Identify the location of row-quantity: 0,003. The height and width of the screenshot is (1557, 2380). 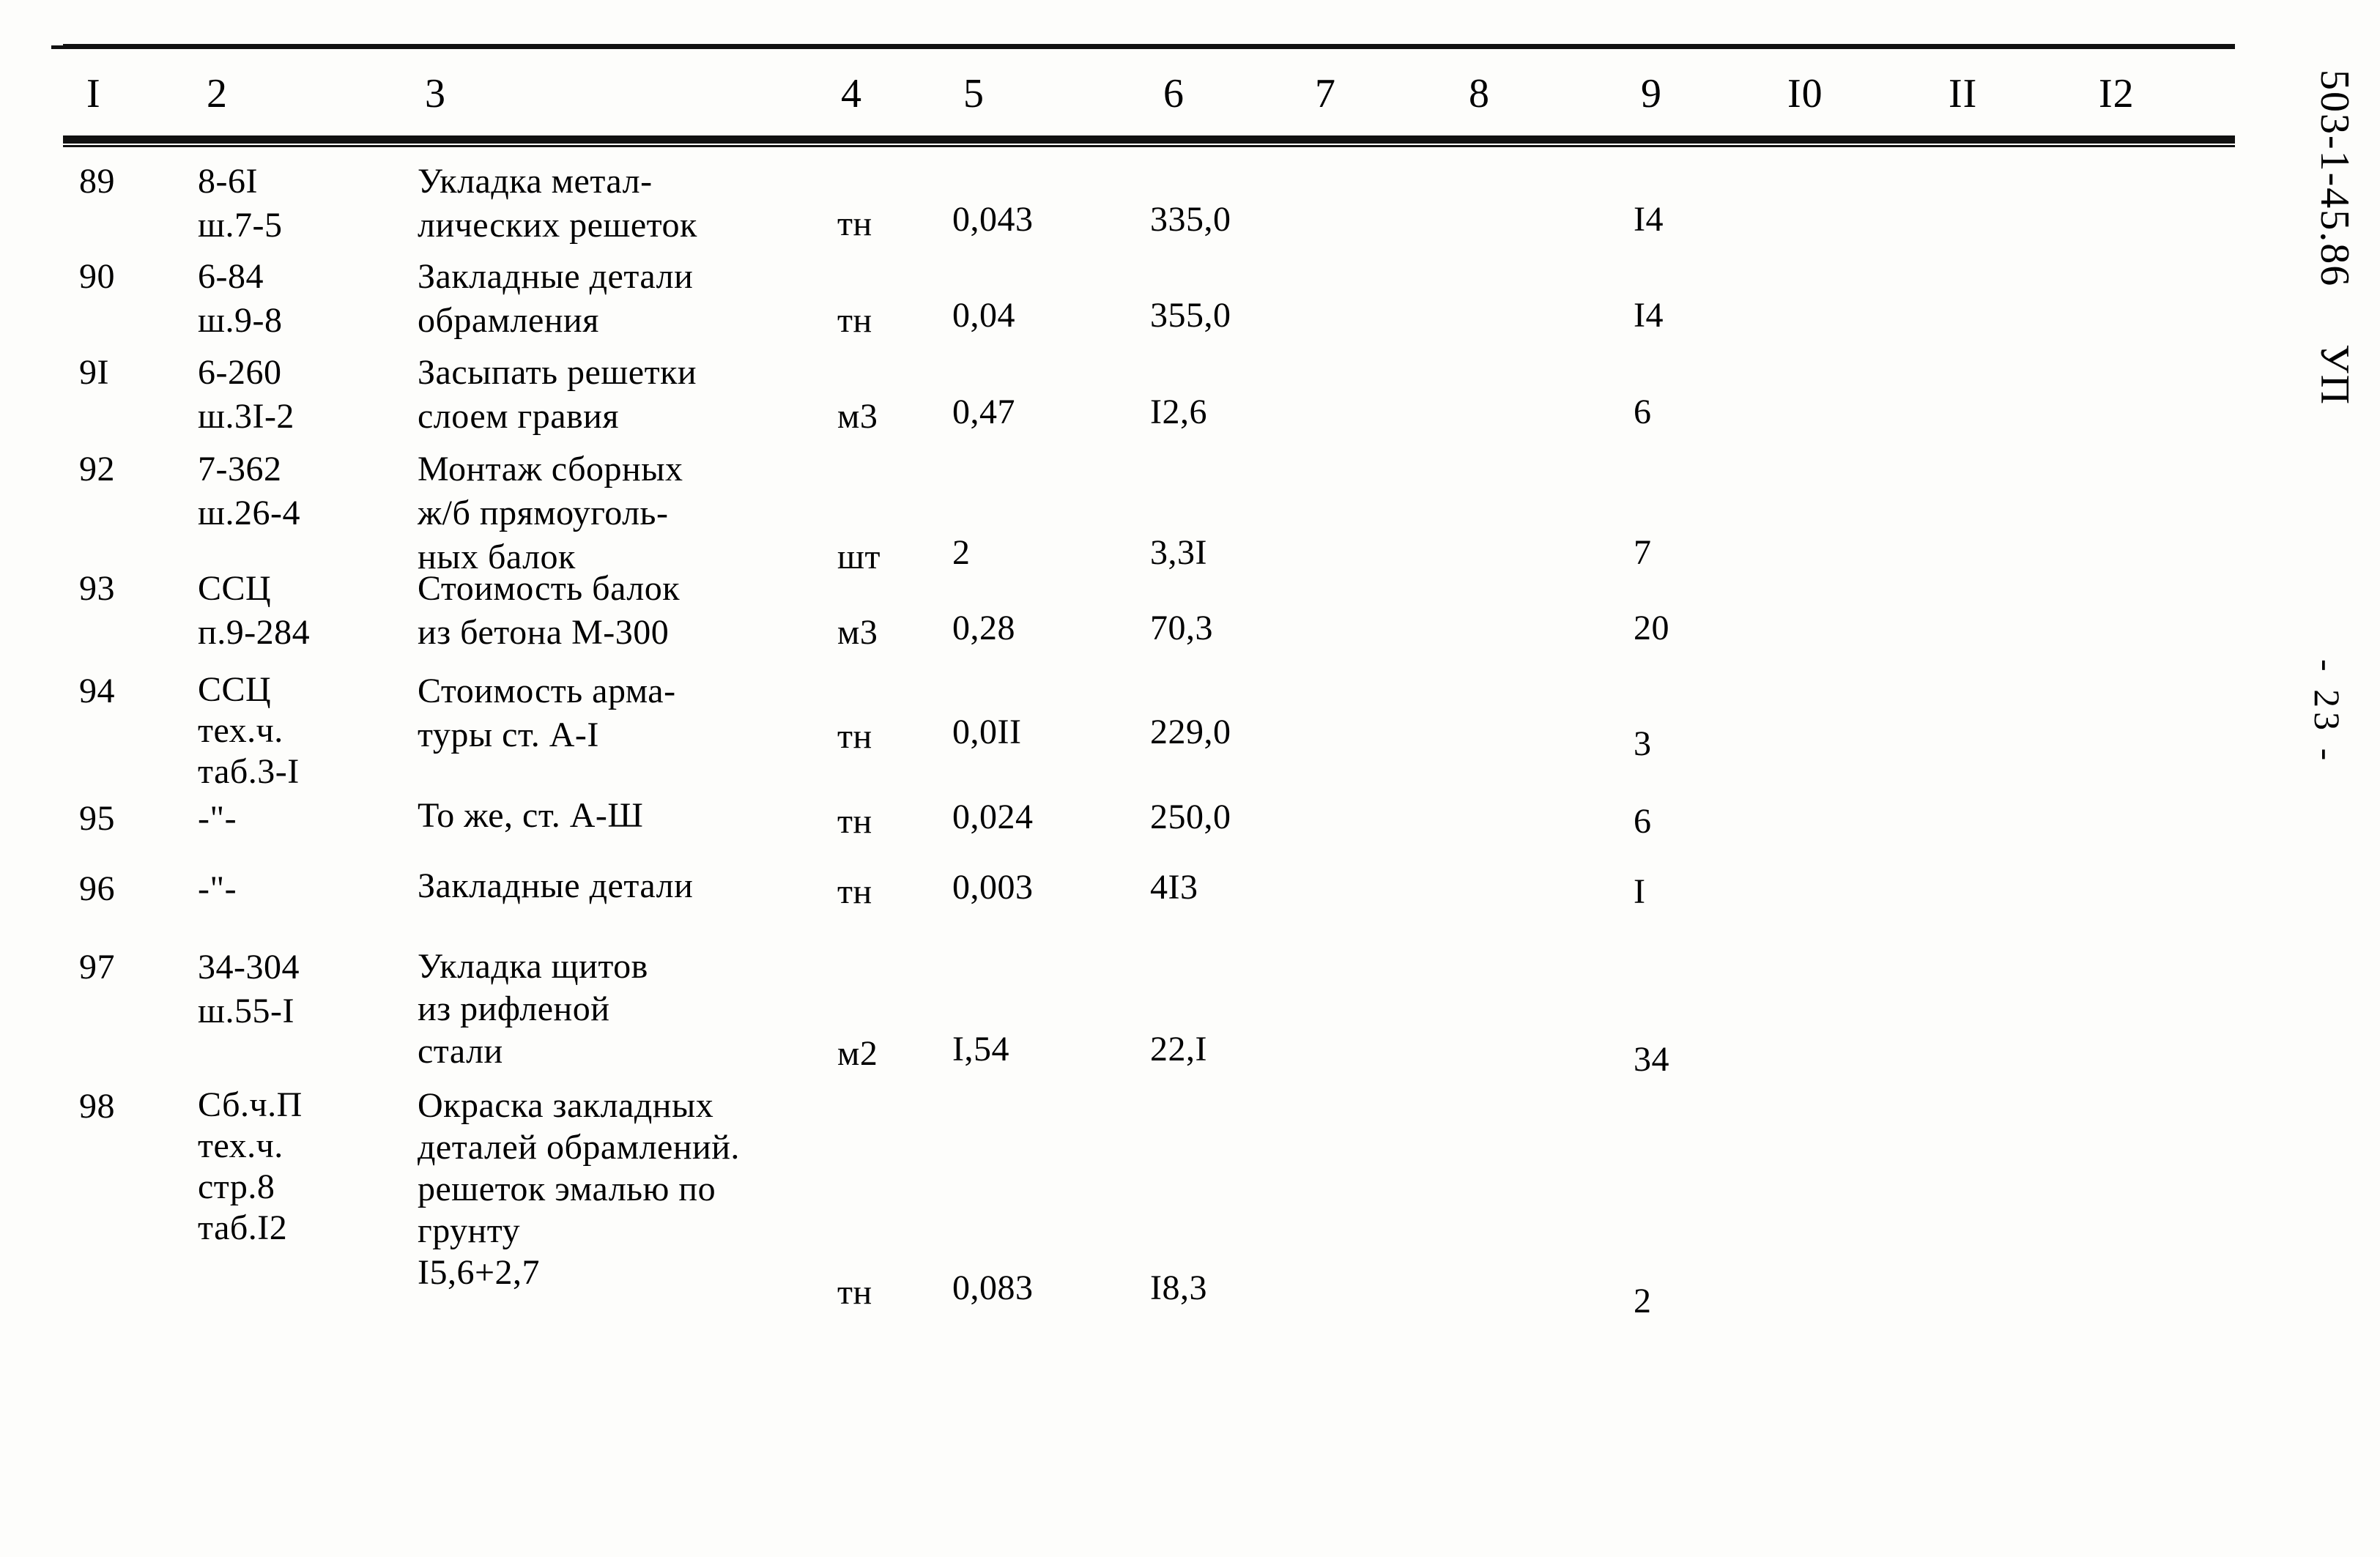
(993, 887).